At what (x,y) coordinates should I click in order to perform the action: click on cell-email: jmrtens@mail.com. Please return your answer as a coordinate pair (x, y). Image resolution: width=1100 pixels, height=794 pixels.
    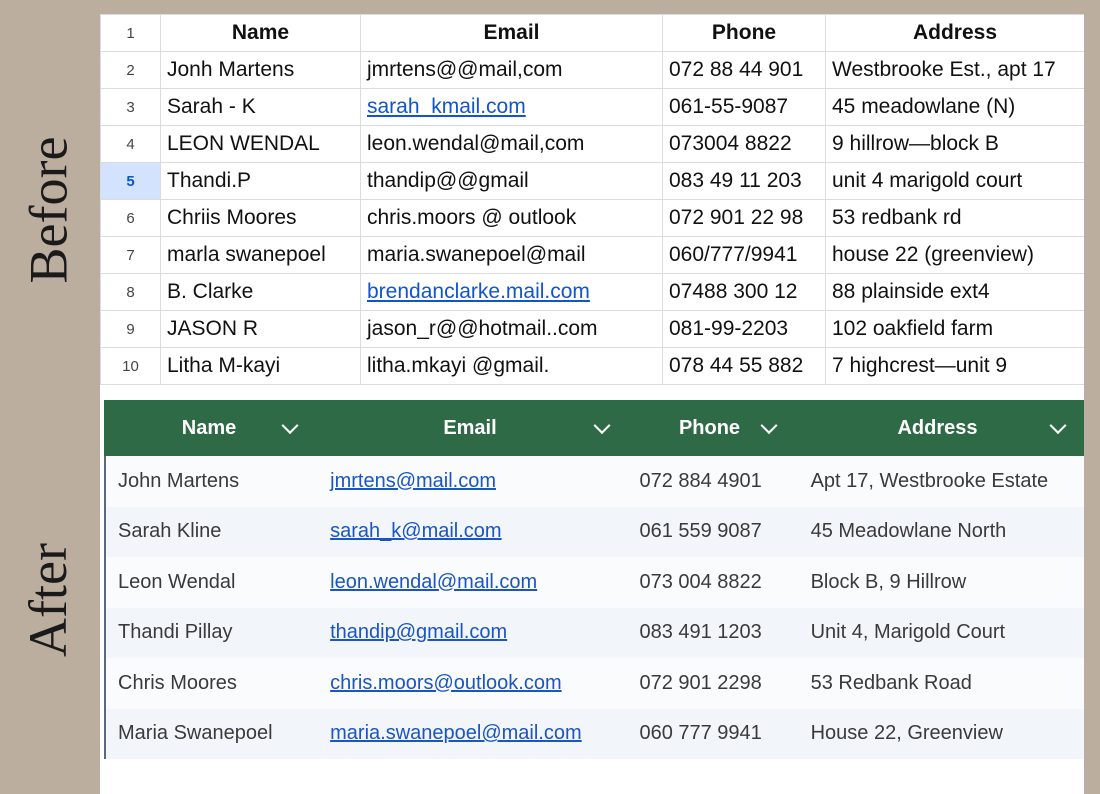
    Looking at the image, I should click on (472, 481).